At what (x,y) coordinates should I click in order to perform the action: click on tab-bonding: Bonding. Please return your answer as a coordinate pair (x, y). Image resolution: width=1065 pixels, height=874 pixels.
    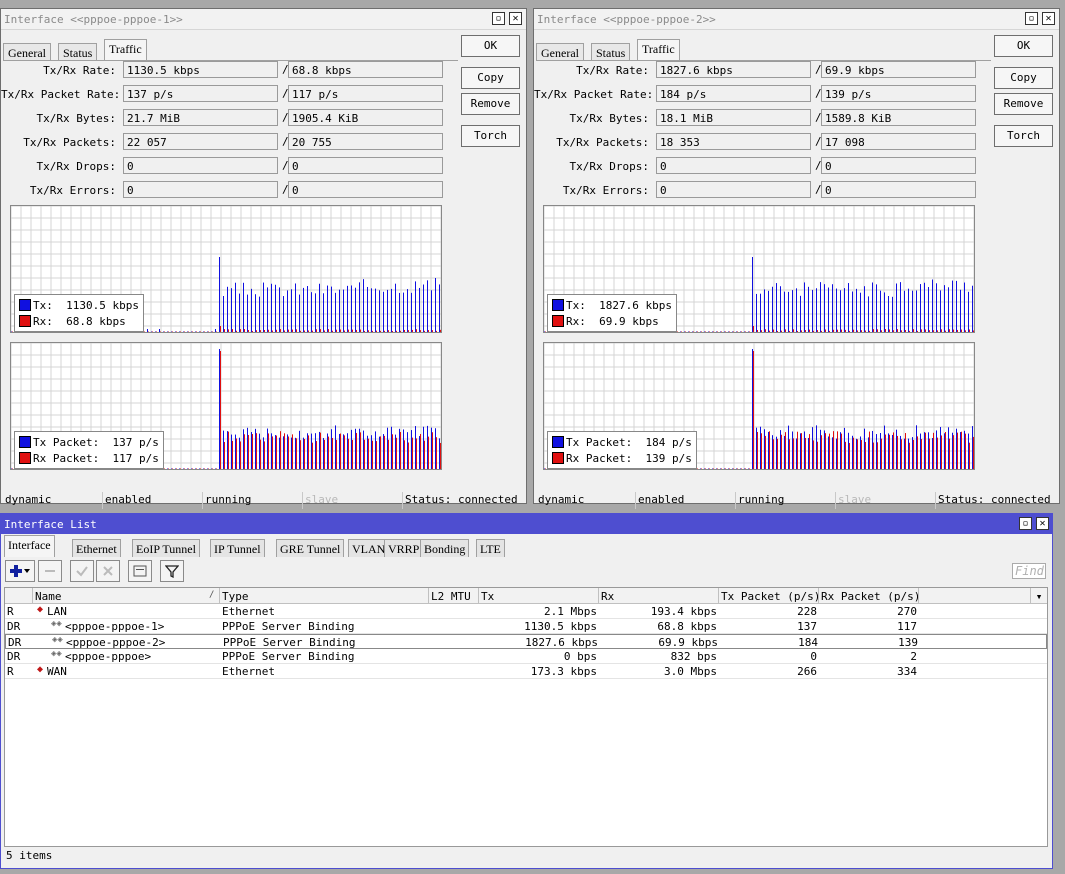
    Looking at the image, I should click on (445, 548).